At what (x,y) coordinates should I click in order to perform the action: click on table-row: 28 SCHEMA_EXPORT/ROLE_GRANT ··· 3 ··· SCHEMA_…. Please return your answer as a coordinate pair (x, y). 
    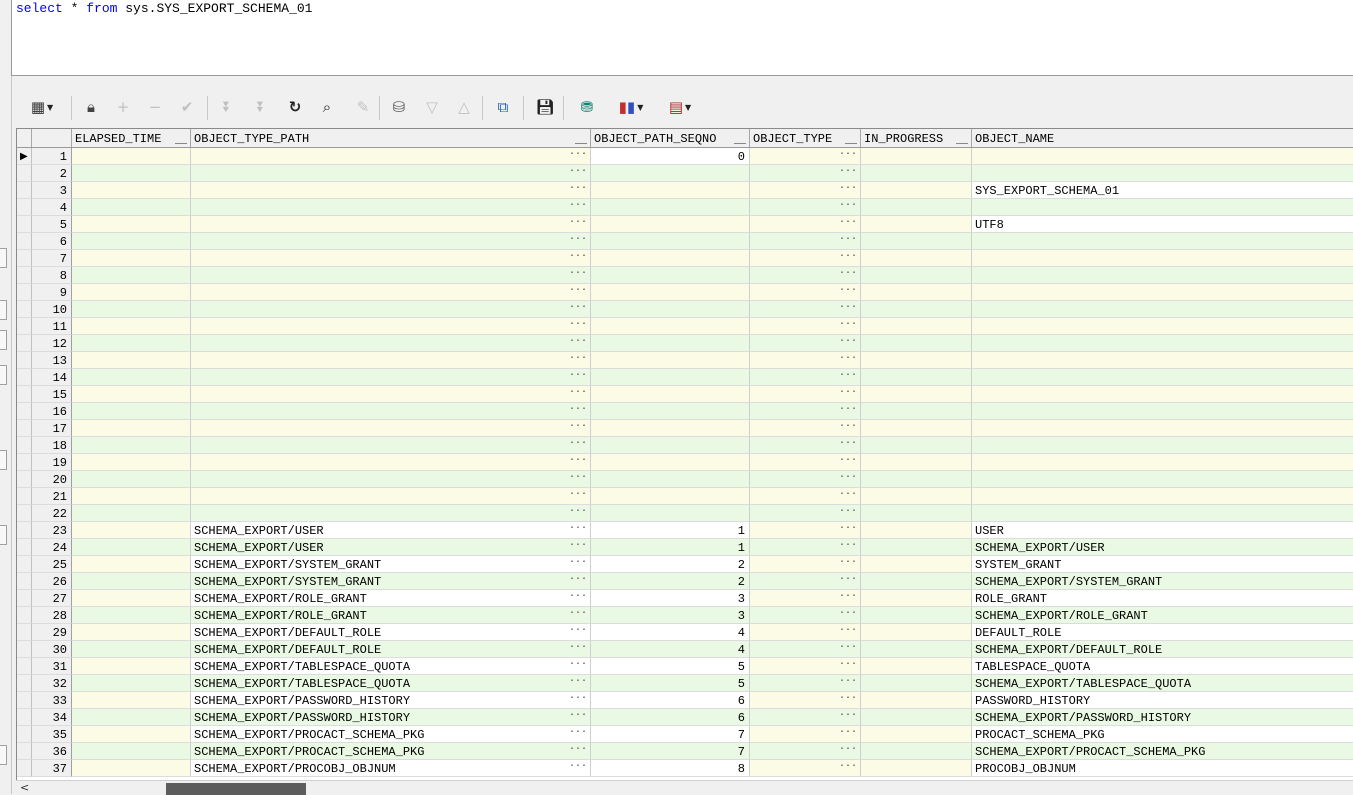
    Looking at the image, I should click on (685, 615).